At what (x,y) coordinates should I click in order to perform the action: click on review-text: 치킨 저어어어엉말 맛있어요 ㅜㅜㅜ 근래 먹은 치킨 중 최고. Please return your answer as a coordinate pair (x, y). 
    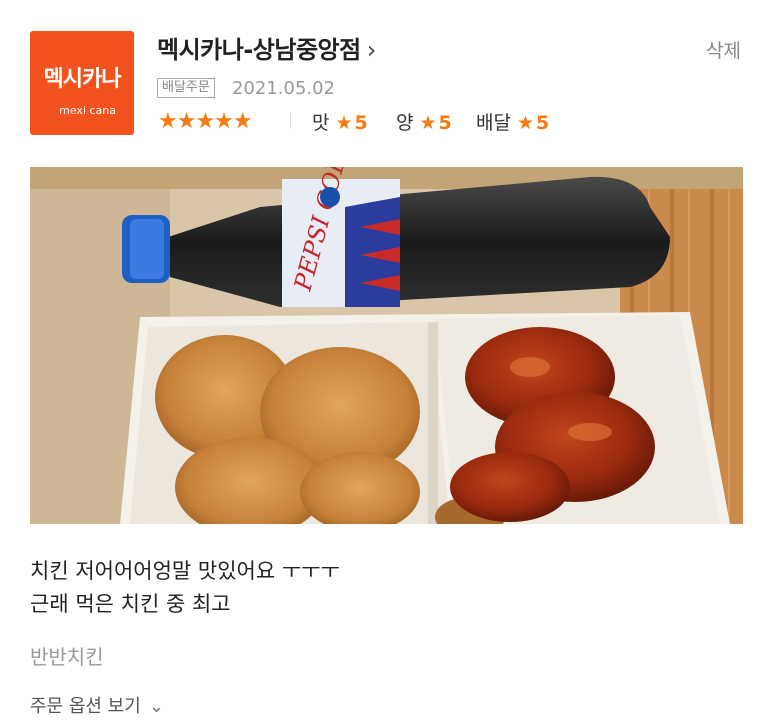
    Looking at the image, I should click on (185, 588).